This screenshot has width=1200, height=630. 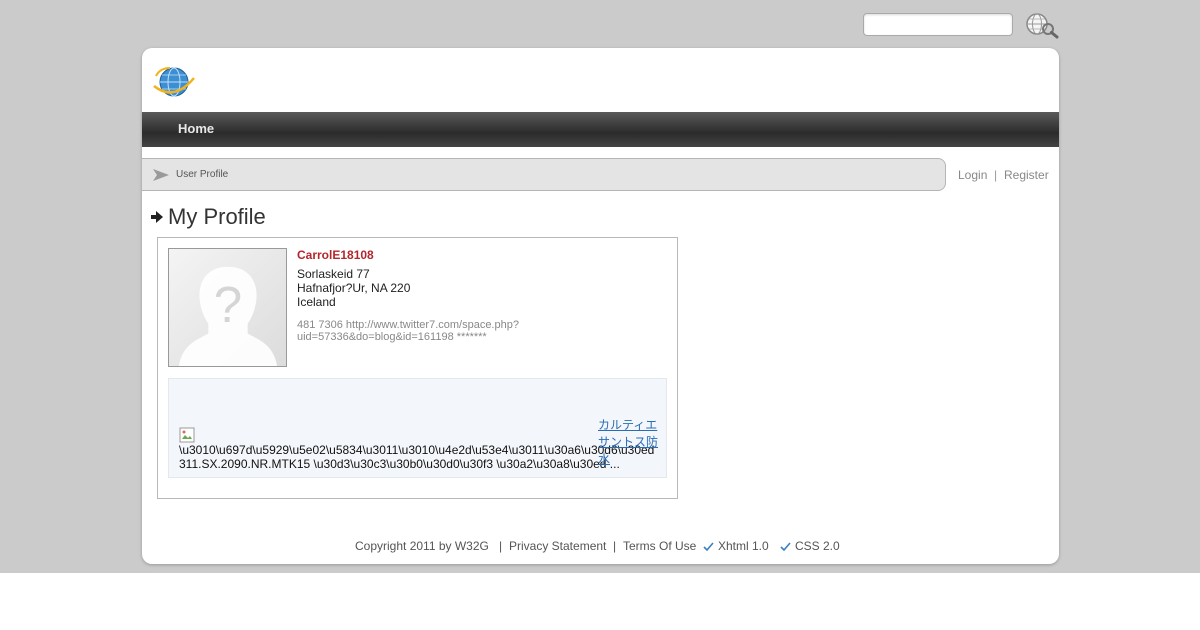 What do you see at coordinates (972, 175) in the screenshot?
I see `login-link: Login` at bounding box center [972, 175].